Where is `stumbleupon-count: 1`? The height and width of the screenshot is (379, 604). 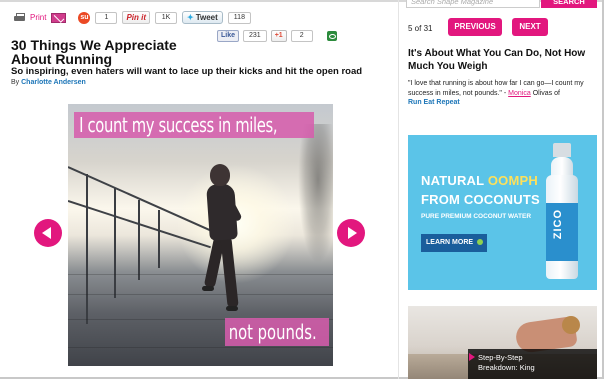
stumbleupon-count: 1 is located at coordinates (106, 17).